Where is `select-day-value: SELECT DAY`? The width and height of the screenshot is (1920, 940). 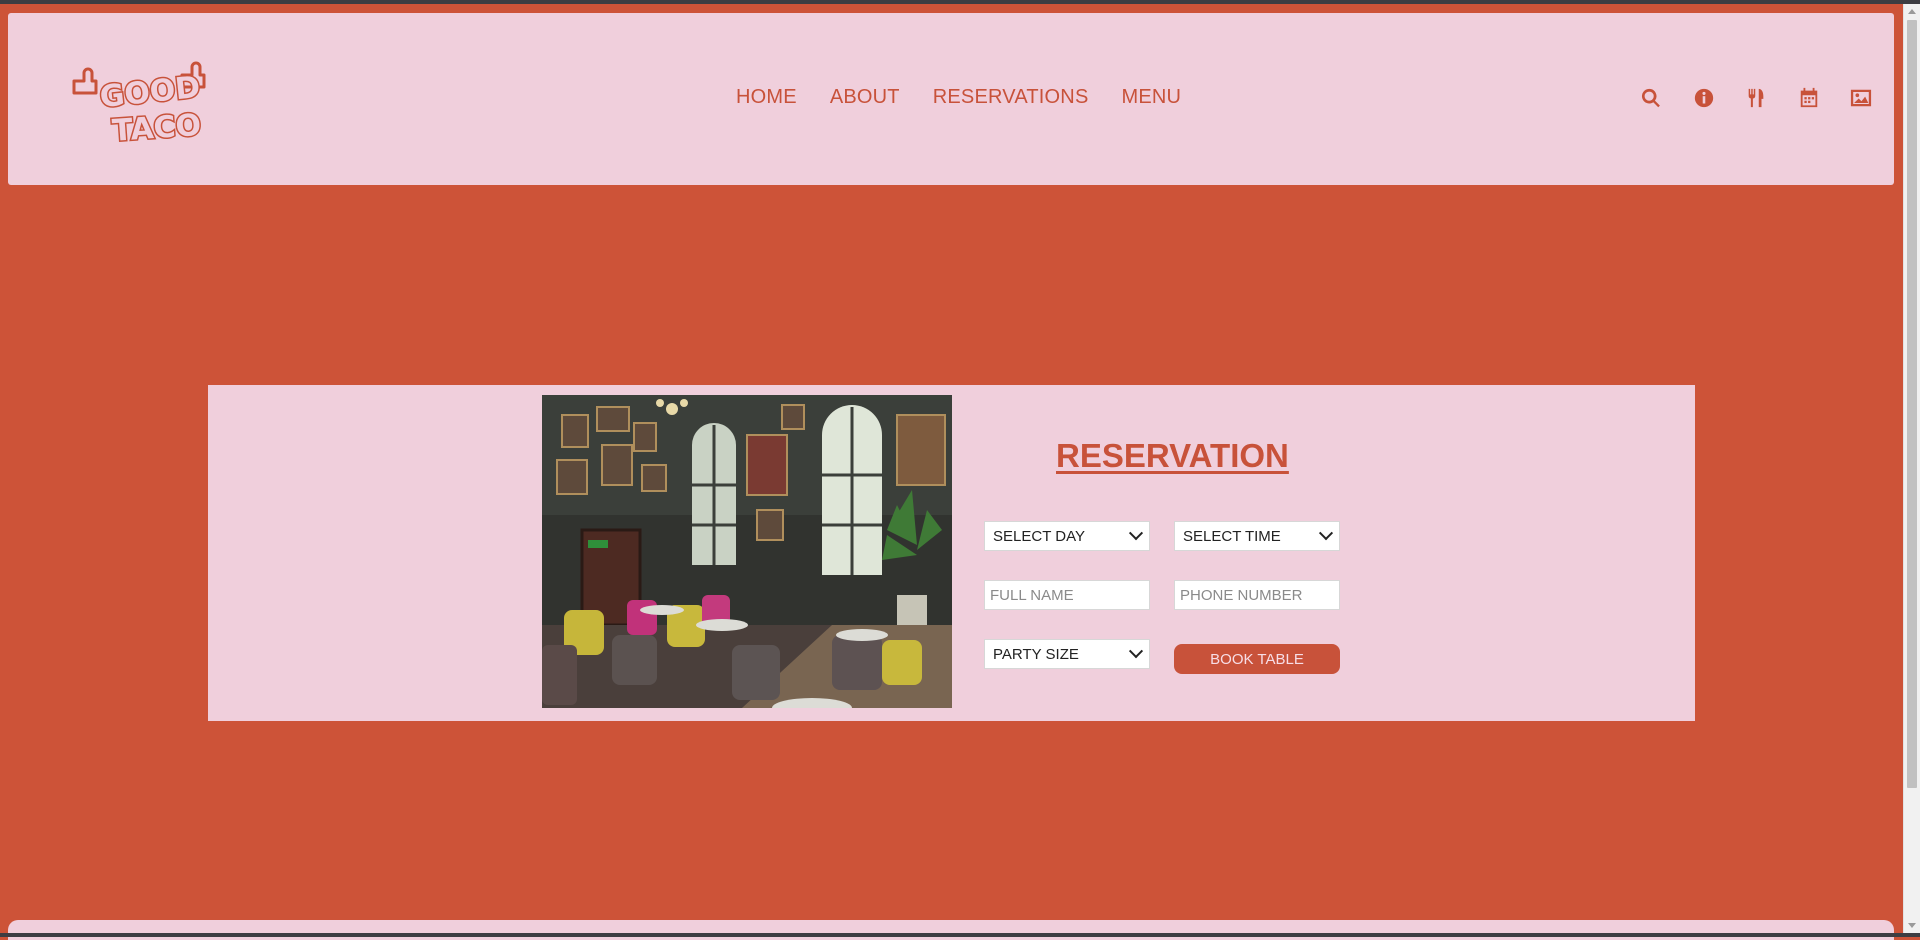 select-day-value: SELECT DAY is located at coordinates (1039, 536).